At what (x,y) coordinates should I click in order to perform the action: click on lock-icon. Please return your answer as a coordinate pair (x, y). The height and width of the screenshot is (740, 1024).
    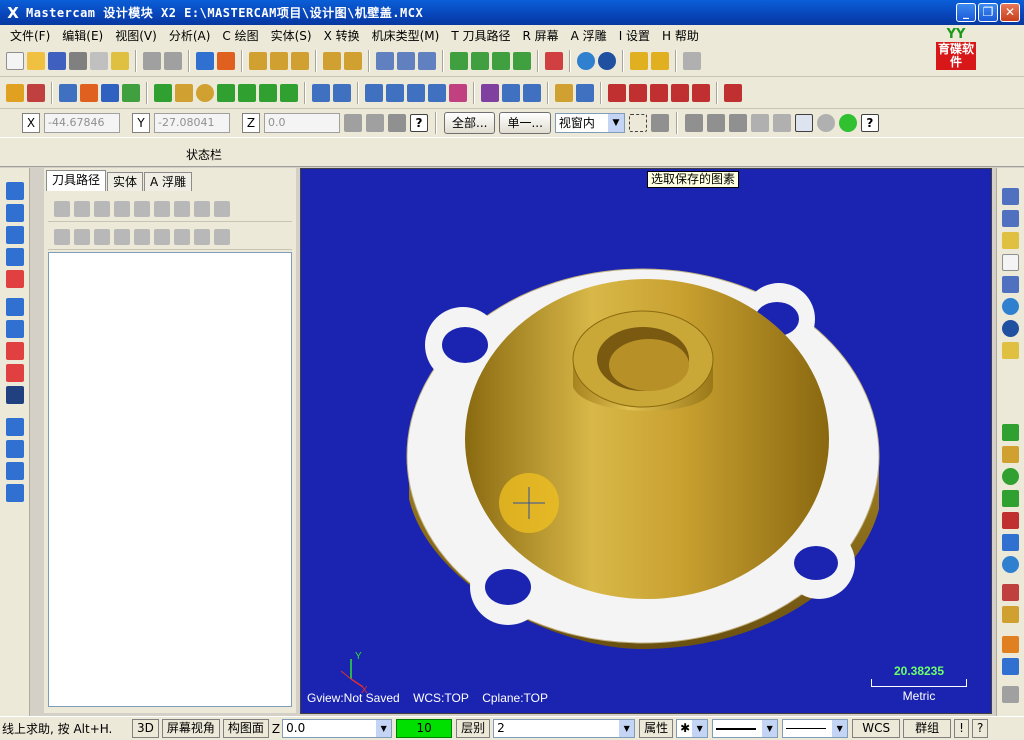
    Looking at the image, I should click on (62, 236).